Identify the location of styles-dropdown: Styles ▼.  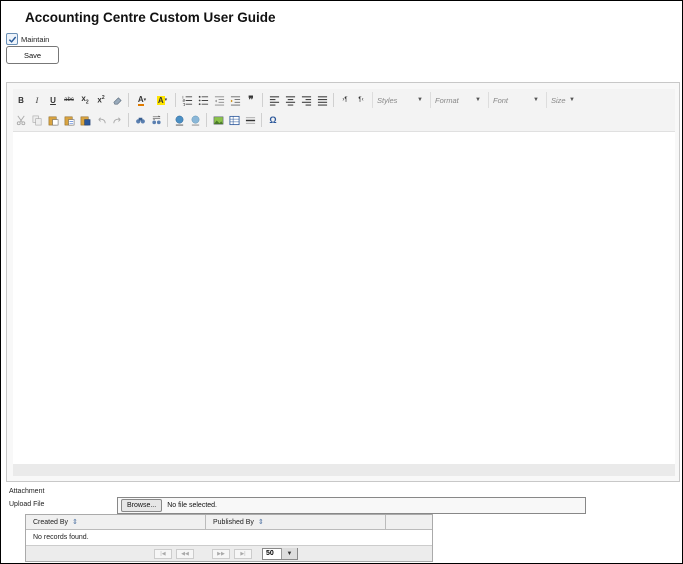
(399, 100).